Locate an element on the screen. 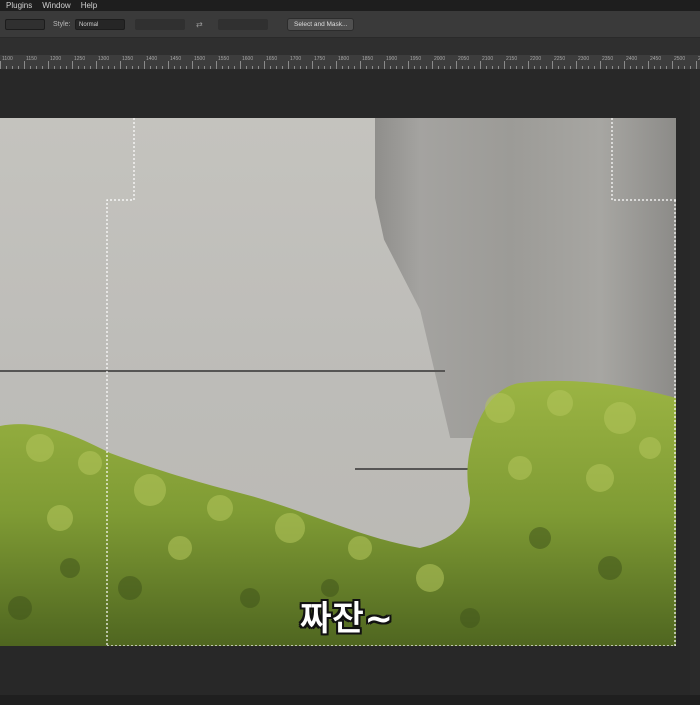  menu-plugins: Plugins is located at coordinates (19, 5).